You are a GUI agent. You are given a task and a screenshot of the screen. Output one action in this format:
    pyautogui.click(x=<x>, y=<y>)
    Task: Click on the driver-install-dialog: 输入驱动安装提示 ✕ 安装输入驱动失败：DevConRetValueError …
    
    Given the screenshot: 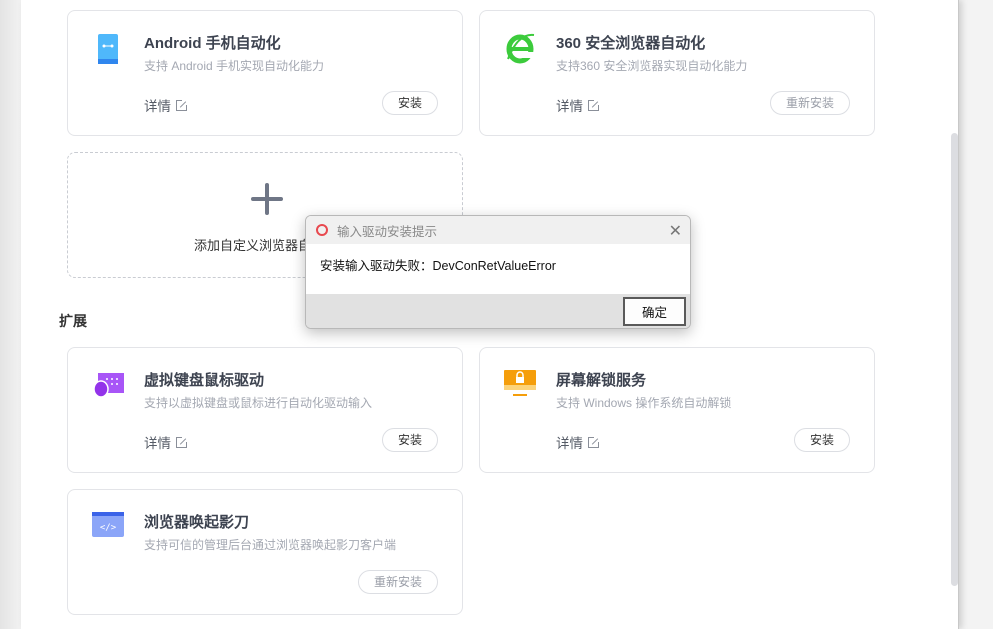 What is the action you would take?
    pyautogui.click(x=498, y=272)
    